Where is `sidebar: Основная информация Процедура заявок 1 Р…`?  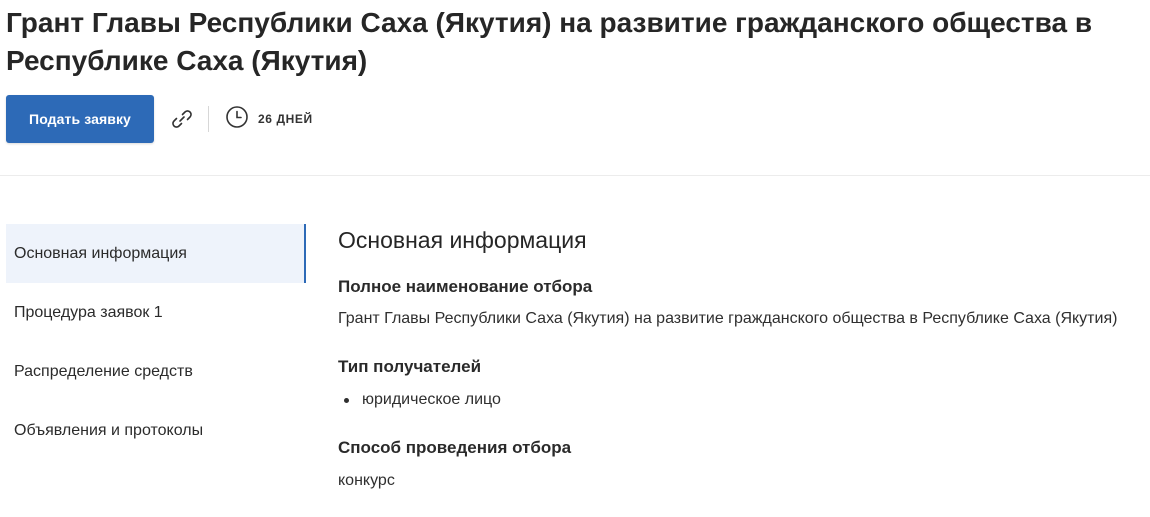
sidebar: Основная информация Процедура заявок 1 Р… is located at coordinates (156, 342).